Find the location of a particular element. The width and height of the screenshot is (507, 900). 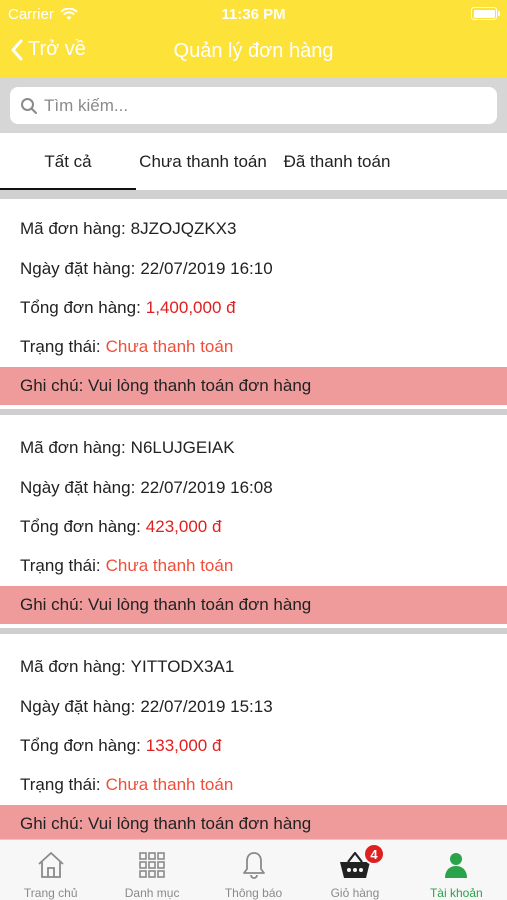

order-date-row: Ngày đặt hàng: 22/07/2019 15:13 is located at coordinates (253, 706).